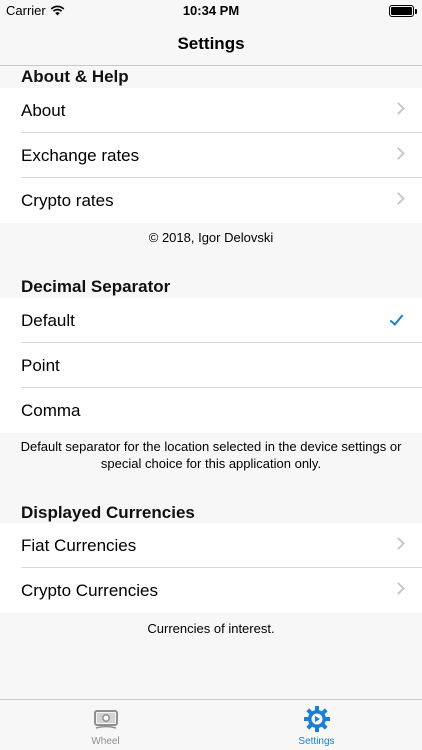 This screenshot has height=750, width=422. I want to click on row-exchange-rates: Exchange rates, so click(211, 155).